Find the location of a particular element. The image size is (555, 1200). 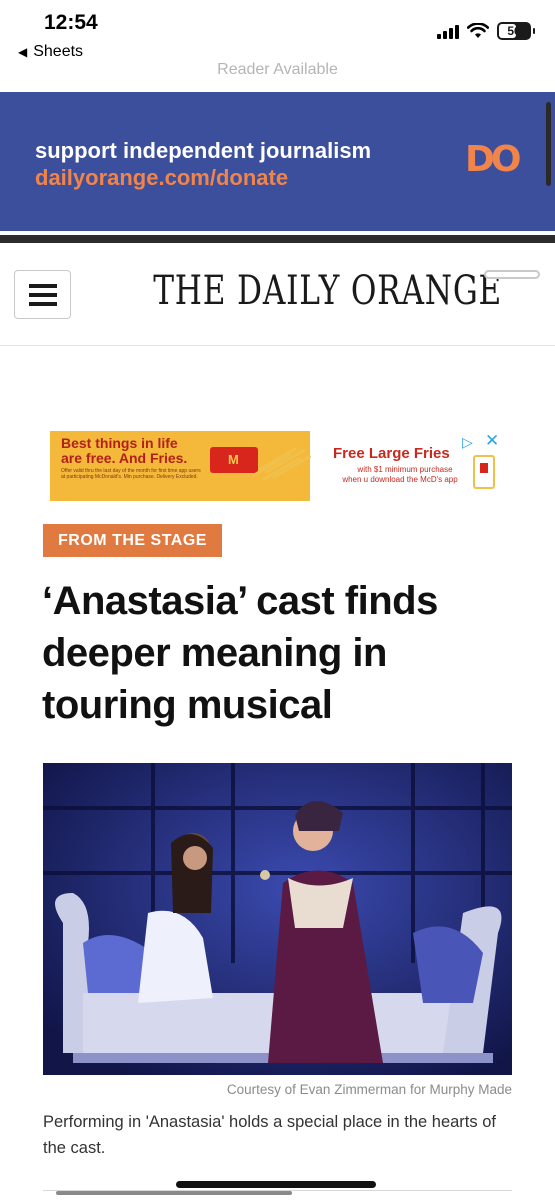

battery-icon: 56 is located at coordinates (516, 31).